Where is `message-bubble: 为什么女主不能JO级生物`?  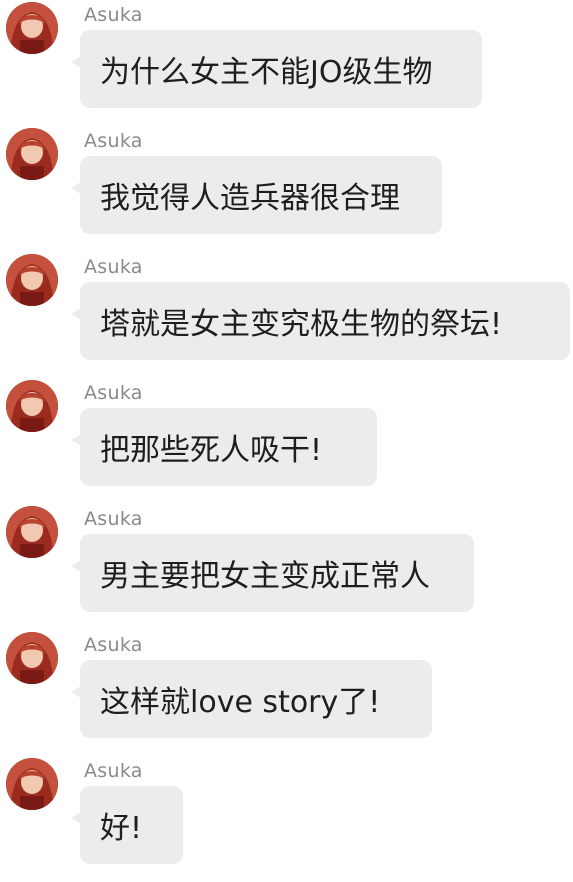
message-bubble: 为什么女主不能JO级生物 is located at coordinates (276, 69).